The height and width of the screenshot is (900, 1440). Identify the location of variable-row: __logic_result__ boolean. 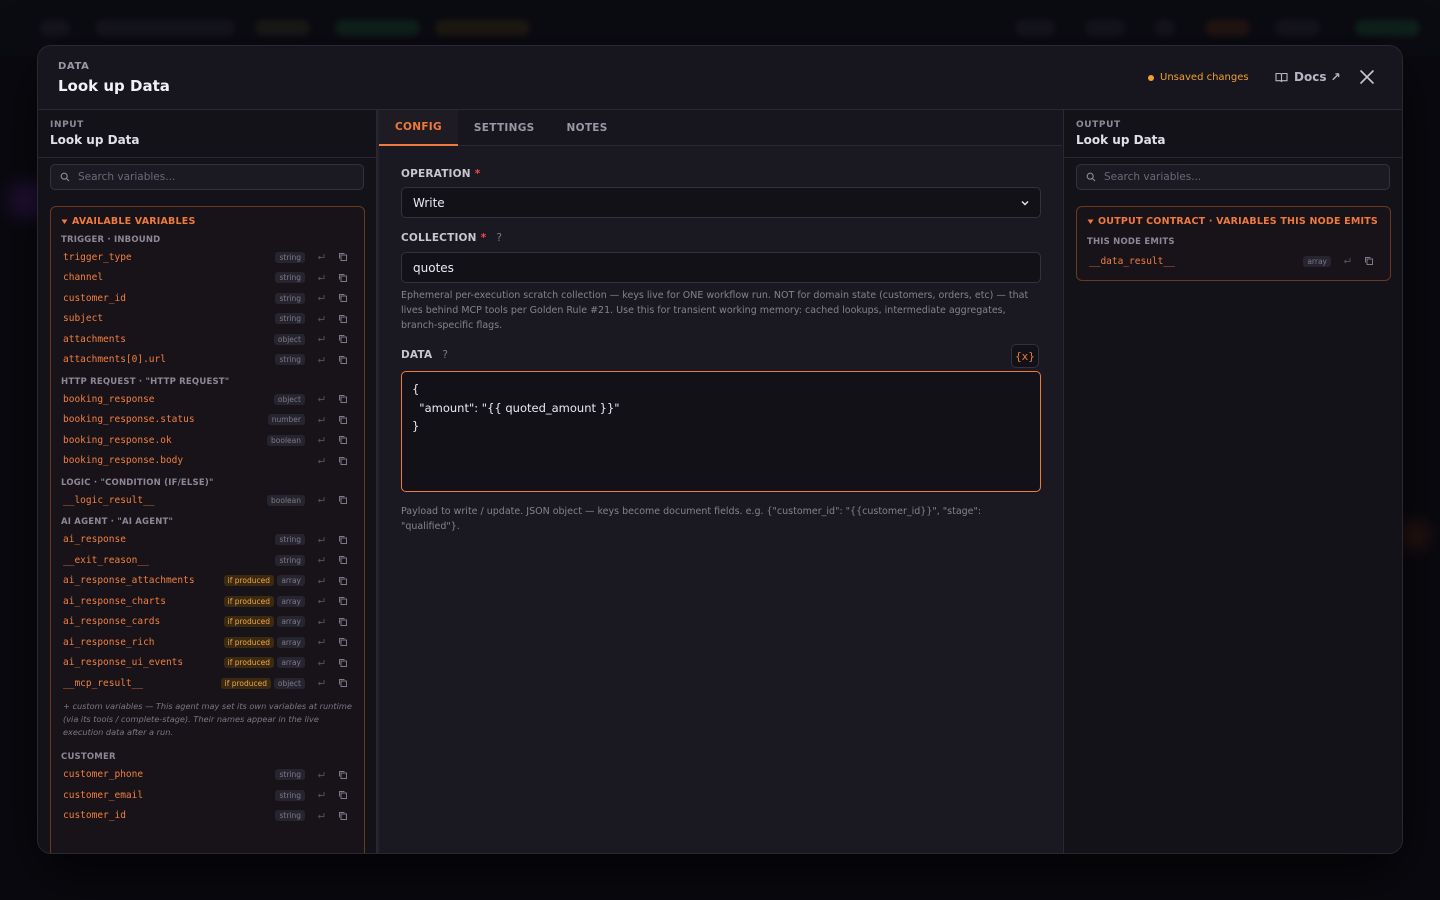
(207, 500).